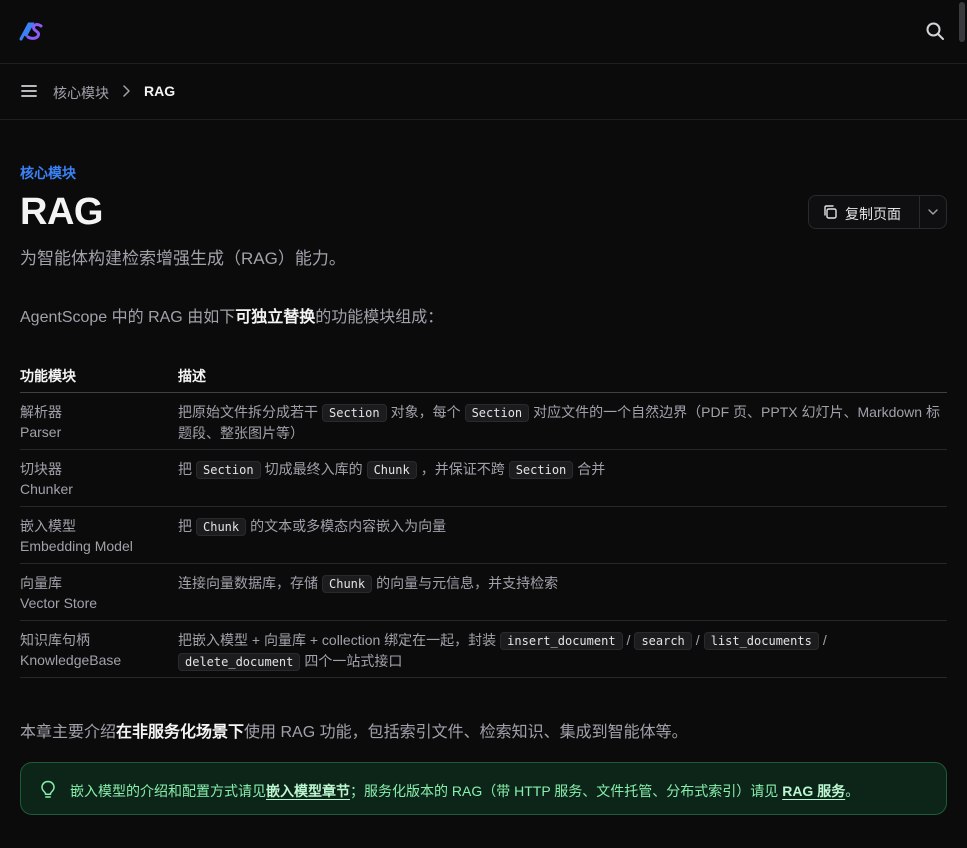 The image size is (967, 848). Describe the element at coordinates (462, 469) in the screenshot. I see `desc-text: ，并保证不跨` at that location.